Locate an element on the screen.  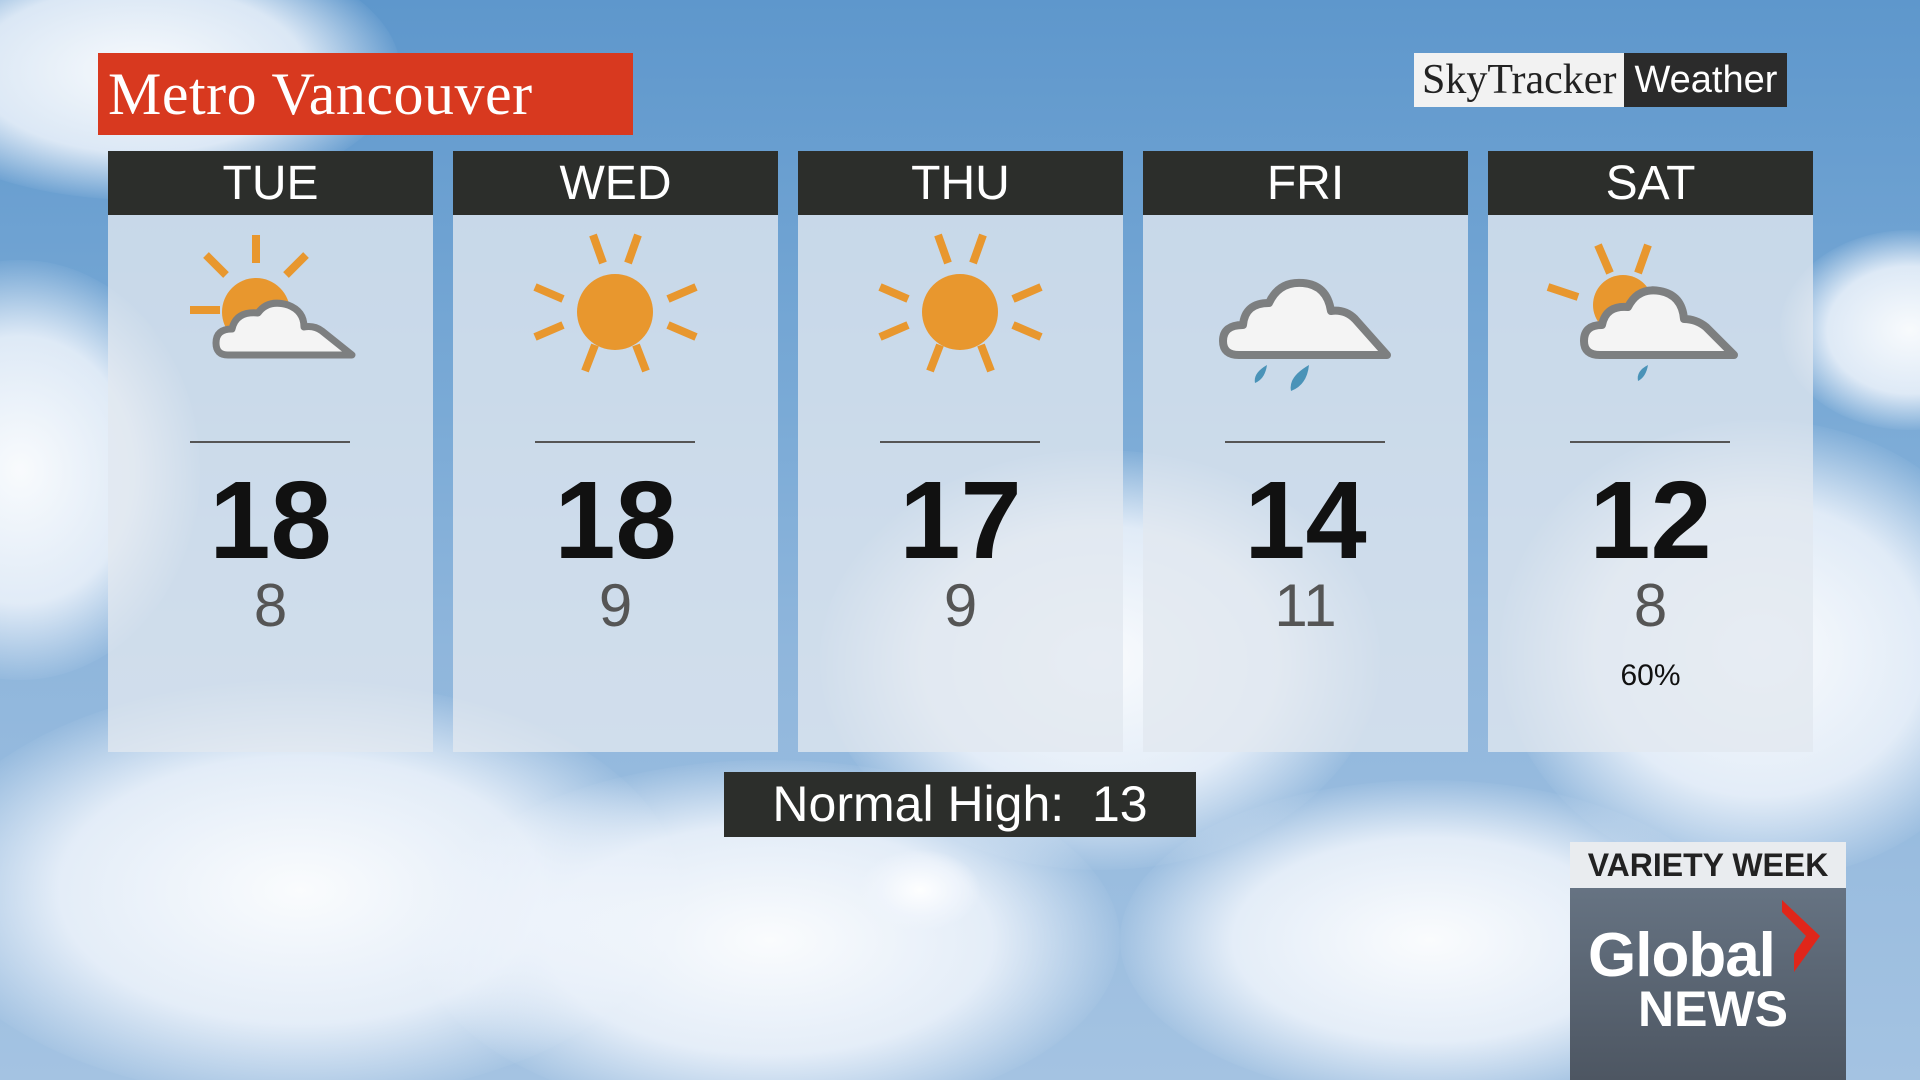
forecast-day-fri: FRI 14 11 is located at coordinates (1305, 451).